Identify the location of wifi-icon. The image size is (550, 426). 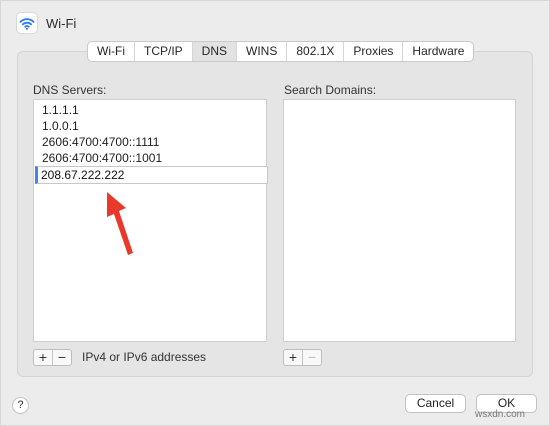
(27, 23).